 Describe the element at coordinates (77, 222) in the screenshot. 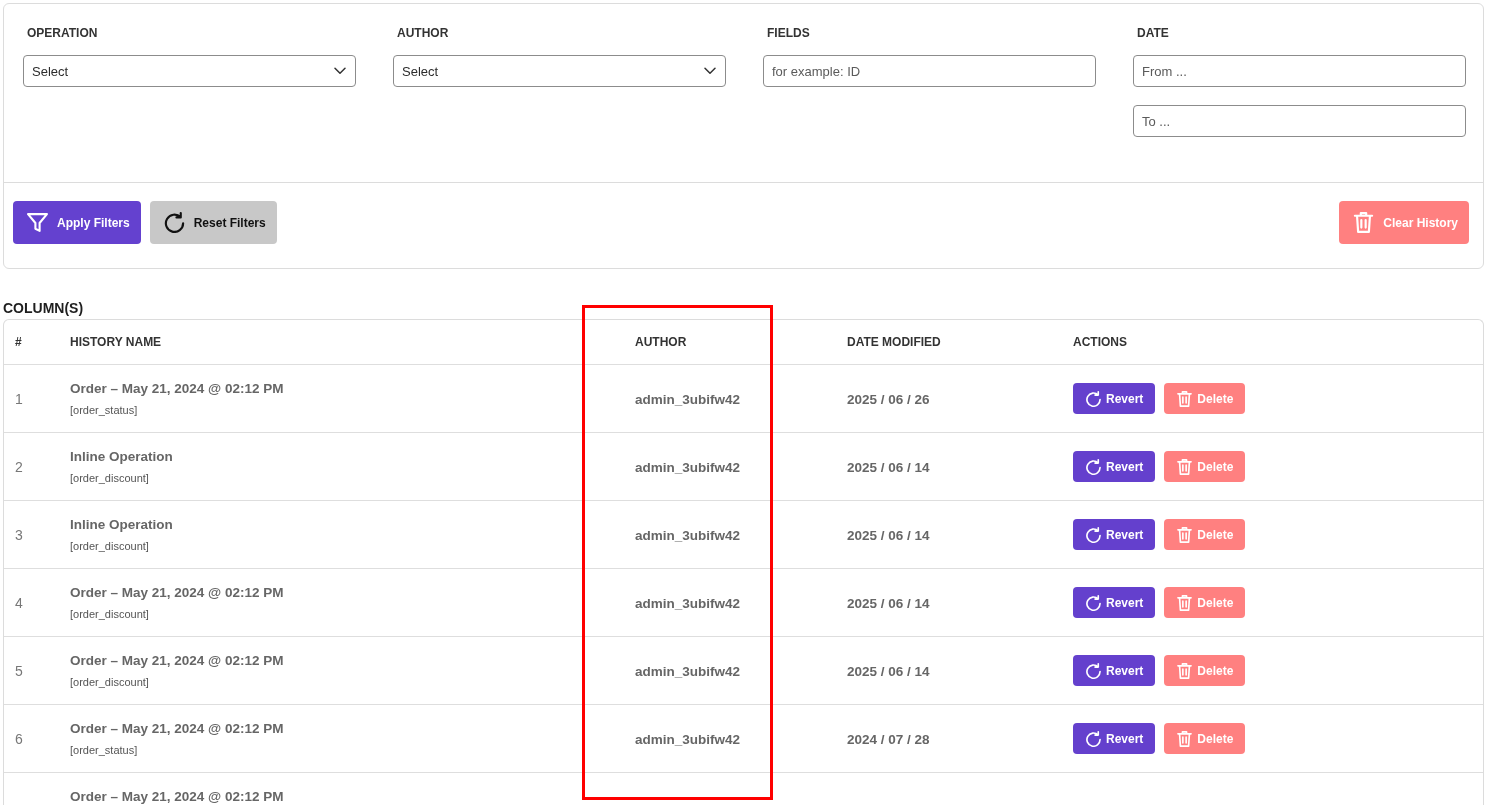

I see `apply-filters-button: Apply Filters` at that location.